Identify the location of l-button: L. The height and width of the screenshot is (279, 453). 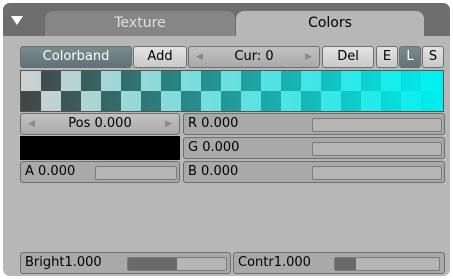
(410, 57).